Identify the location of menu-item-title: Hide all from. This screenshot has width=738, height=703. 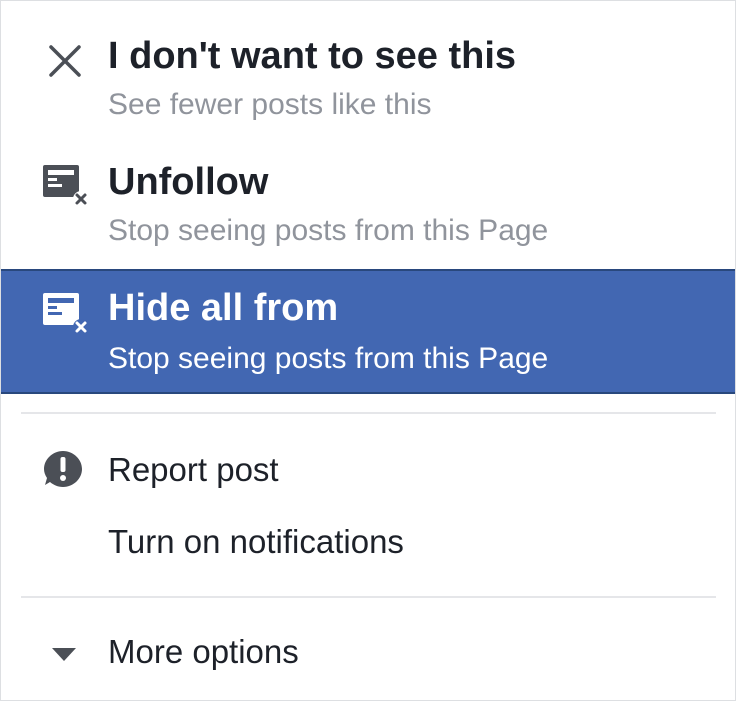
(223, 308).